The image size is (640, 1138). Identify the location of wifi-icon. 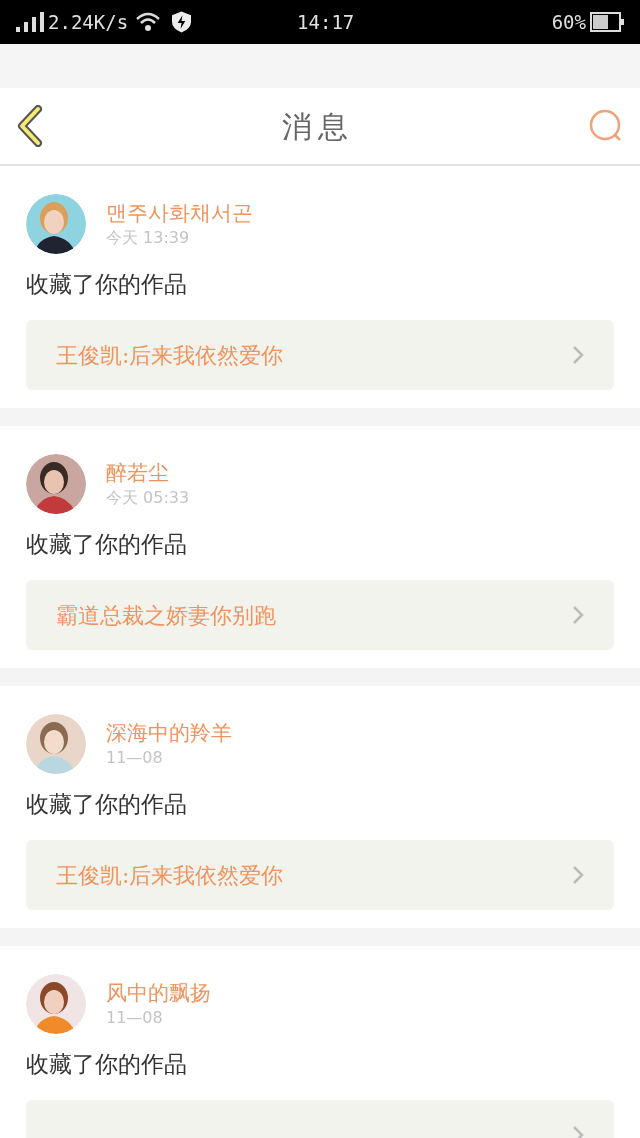
(148, 22).